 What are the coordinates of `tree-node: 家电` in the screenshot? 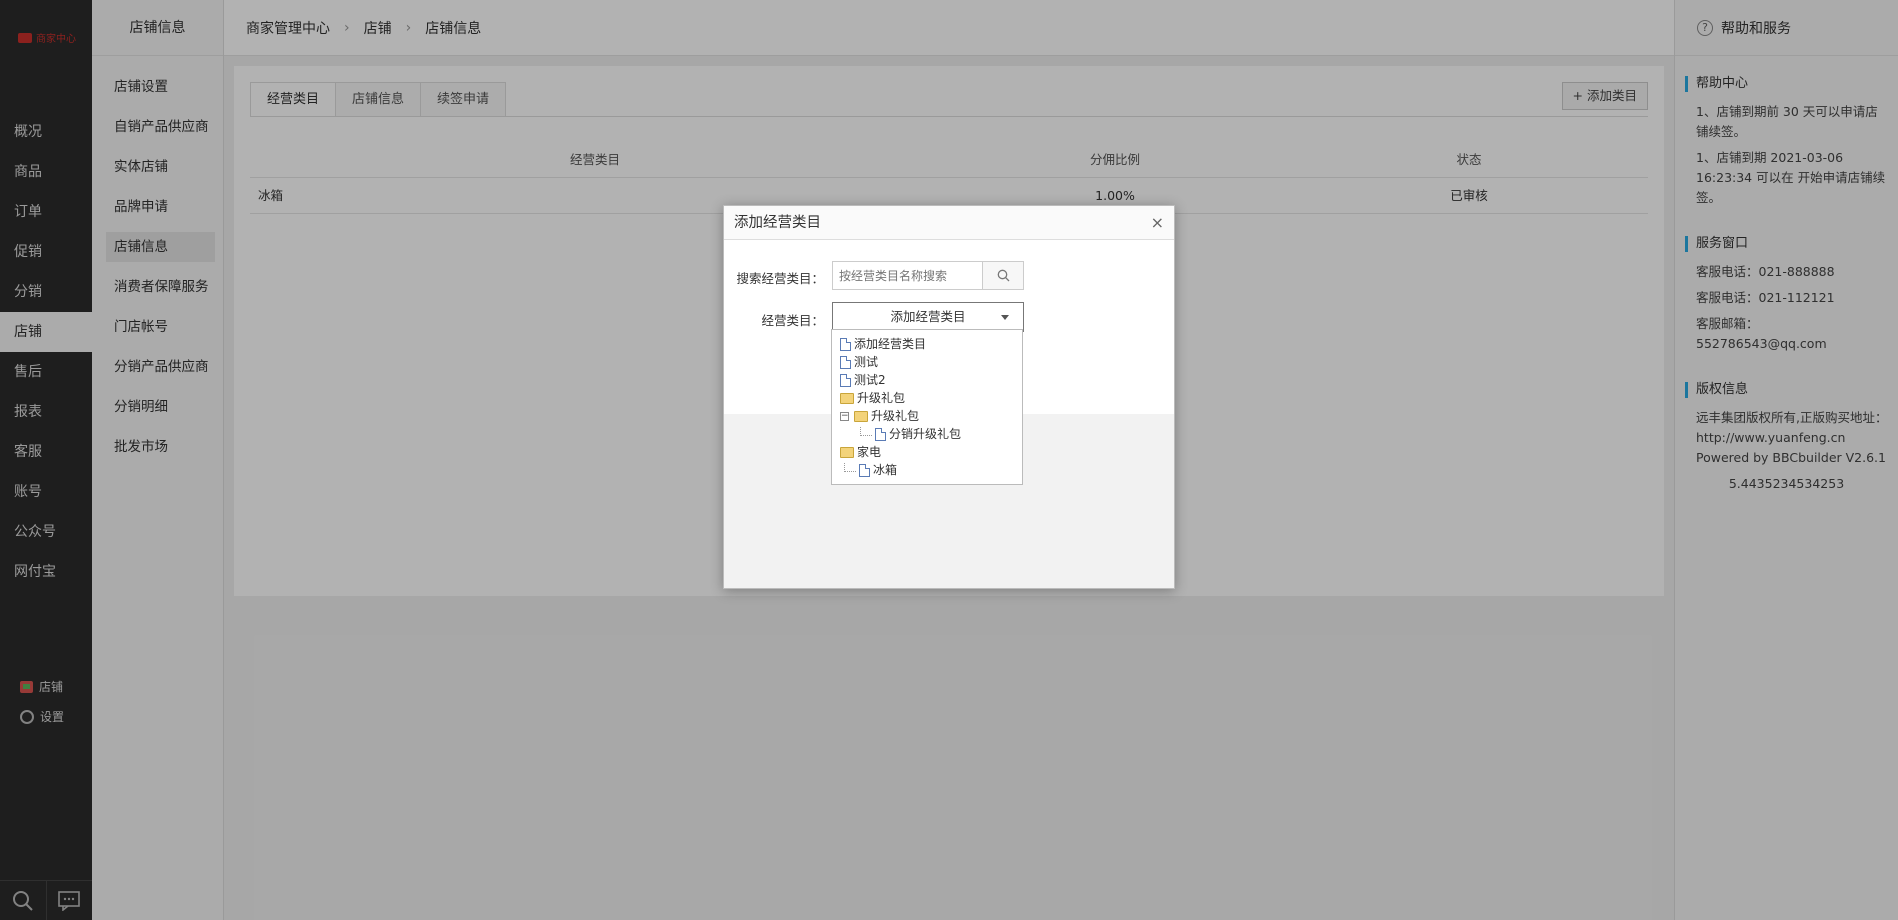 It's located at (931, 452).